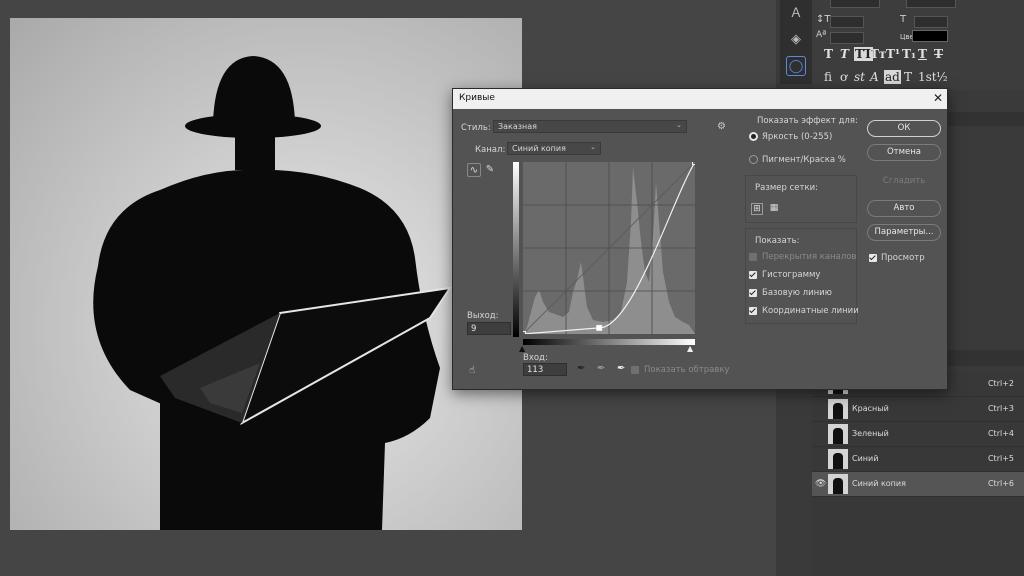  What do you see at coordinates (474, 170) in the screenshot?
I see `curve-edit-icon: ∿` at bounding box center [474, 170].